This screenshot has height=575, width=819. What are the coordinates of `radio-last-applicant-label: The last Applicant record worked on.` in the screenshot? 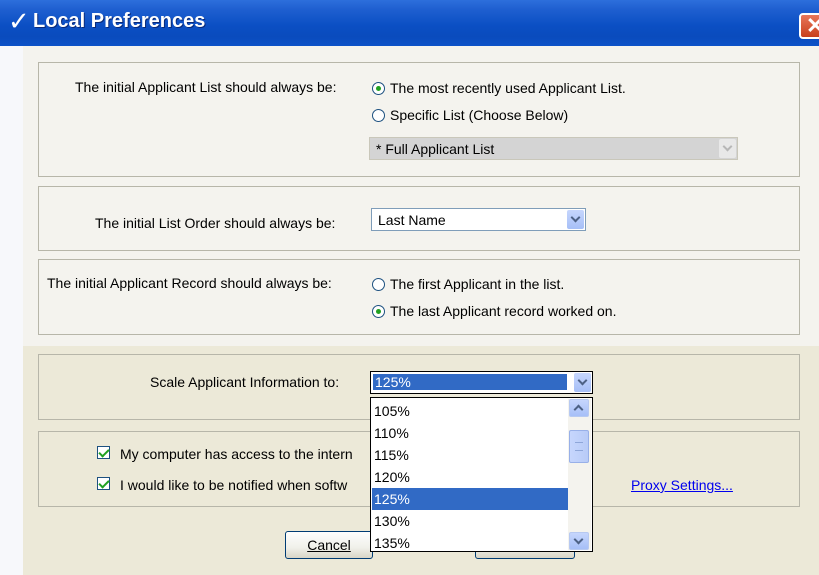 It's located at (503, 311).